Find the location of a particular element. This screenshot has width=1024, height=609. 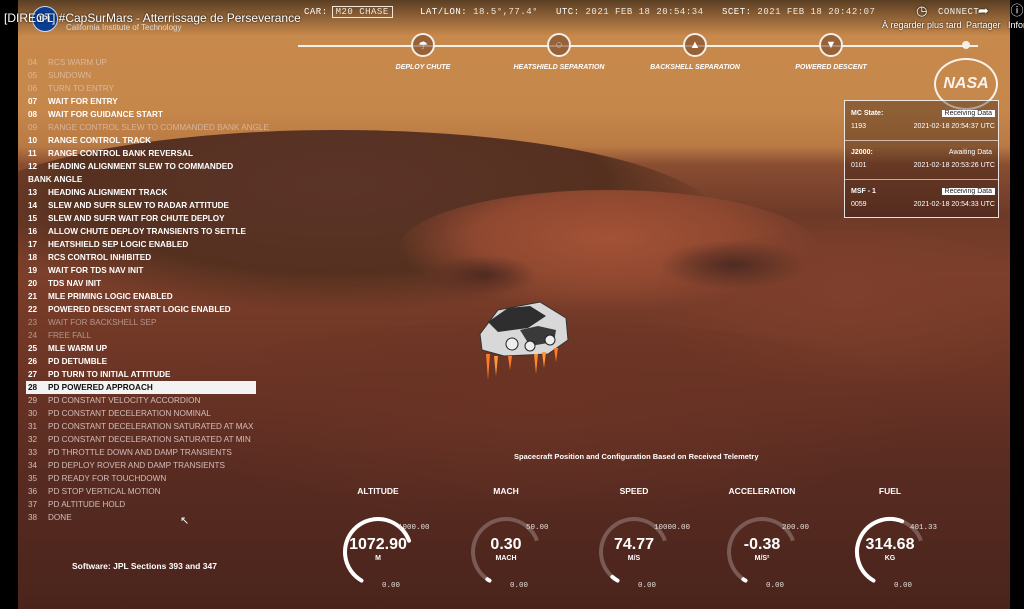

event-item: 05 SUNDOWN is located at coordinates (144, 75).